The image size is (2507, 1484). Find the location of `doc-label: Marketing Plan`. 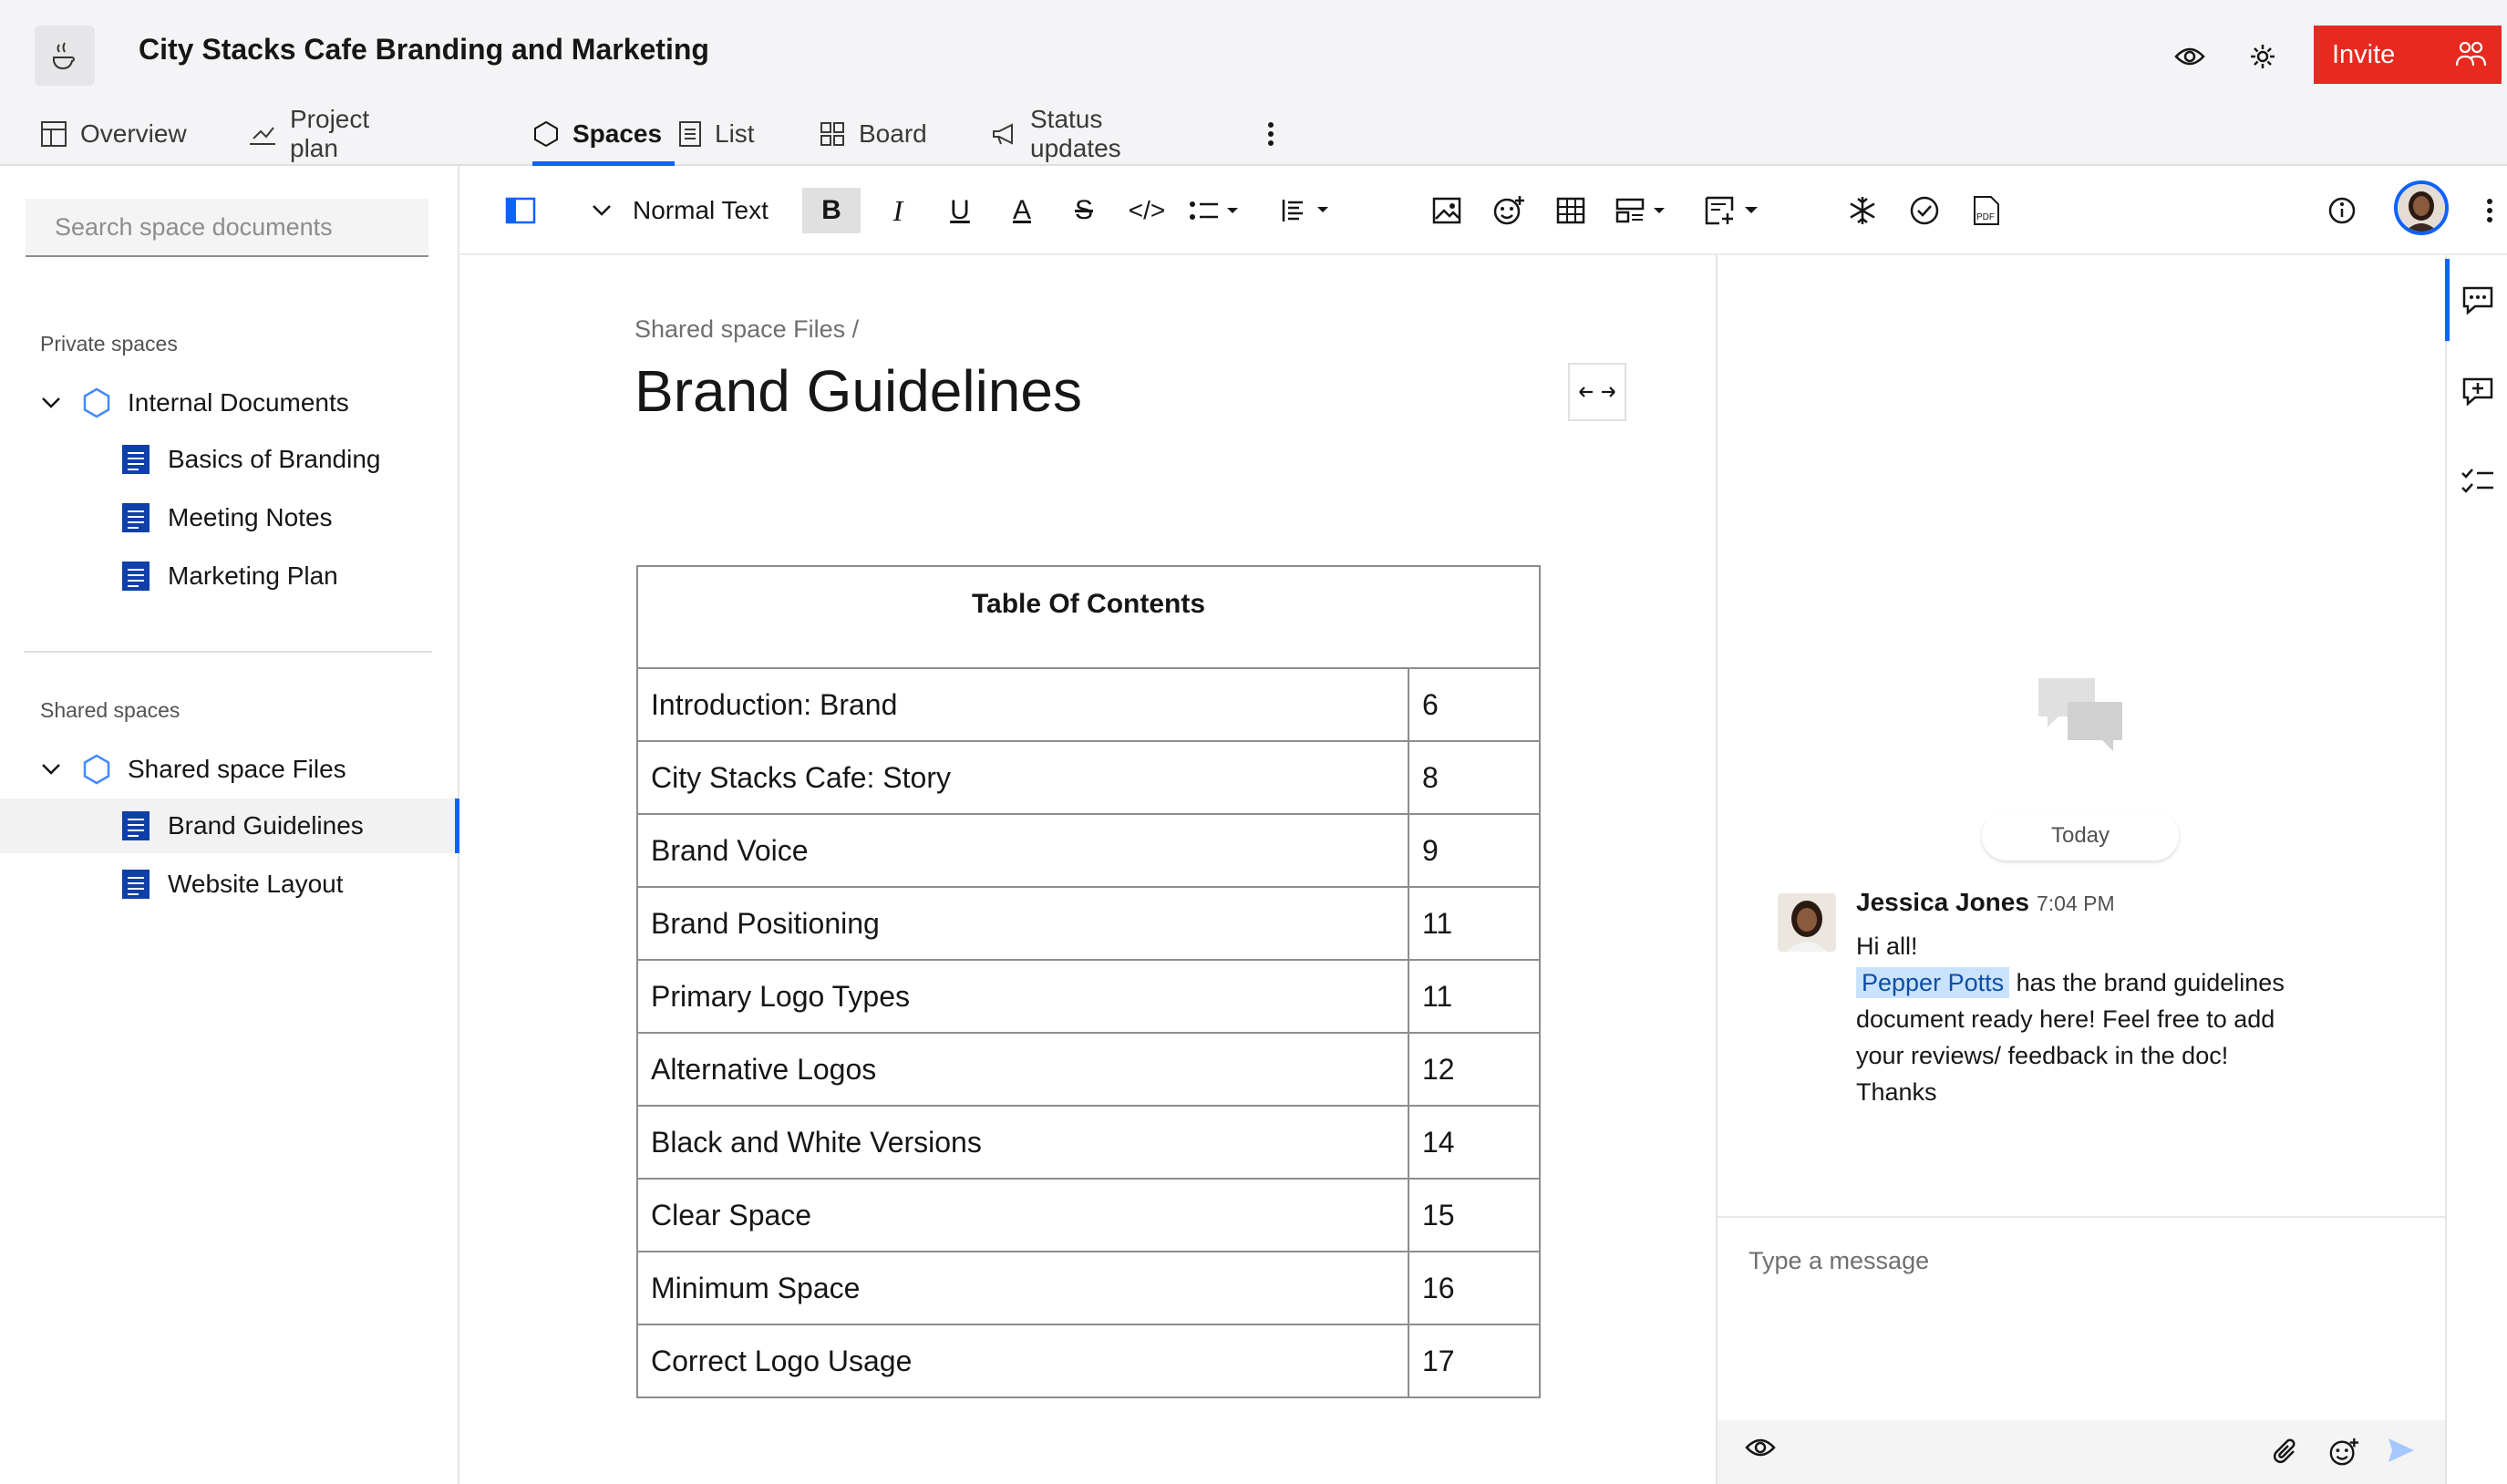

doc-label: Marketing Plan is located at coordinates (253, 576).